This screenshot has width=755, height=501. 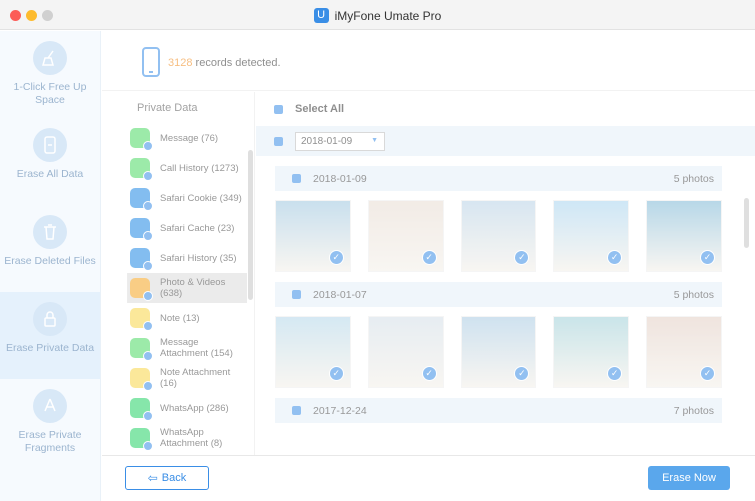 I want to click on category-item-whatsapp-attachment: WhatsApp Attachment (8), so click(x=187, y=438).